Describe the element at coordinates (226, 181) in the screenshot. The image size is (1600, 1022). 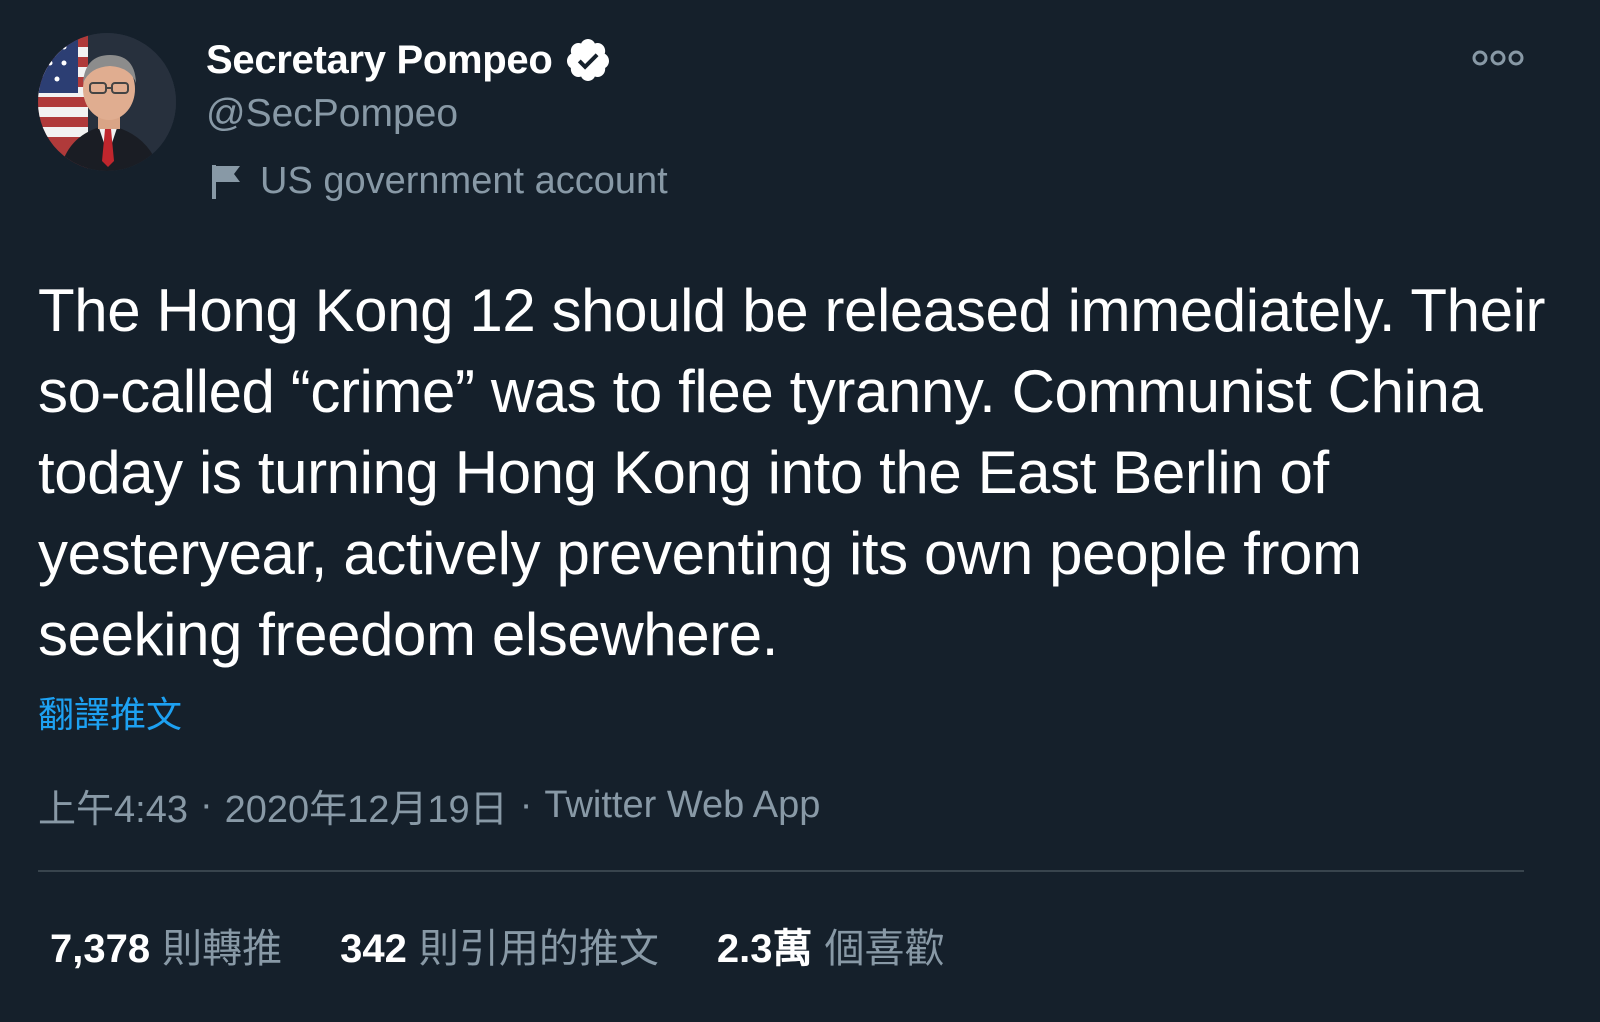
I see `flag-icon` at that location.